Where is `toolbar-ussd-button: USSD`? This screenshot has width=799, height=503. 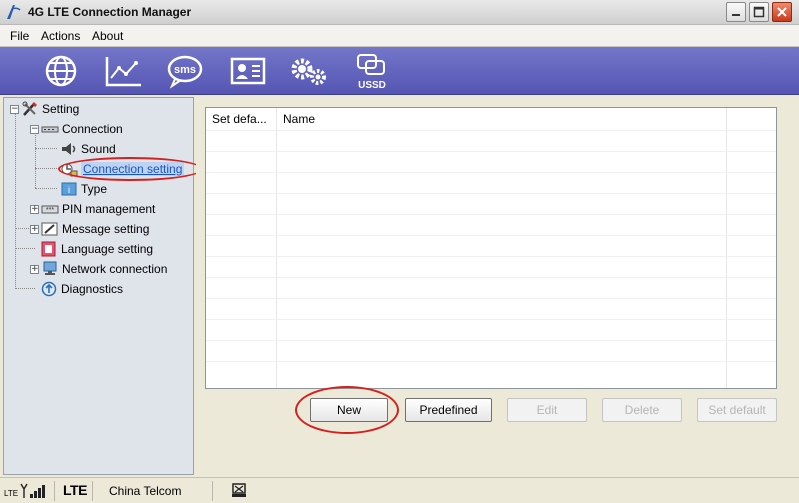 toolbar-ussd-button: USSD is located at coordinates (372, 71).